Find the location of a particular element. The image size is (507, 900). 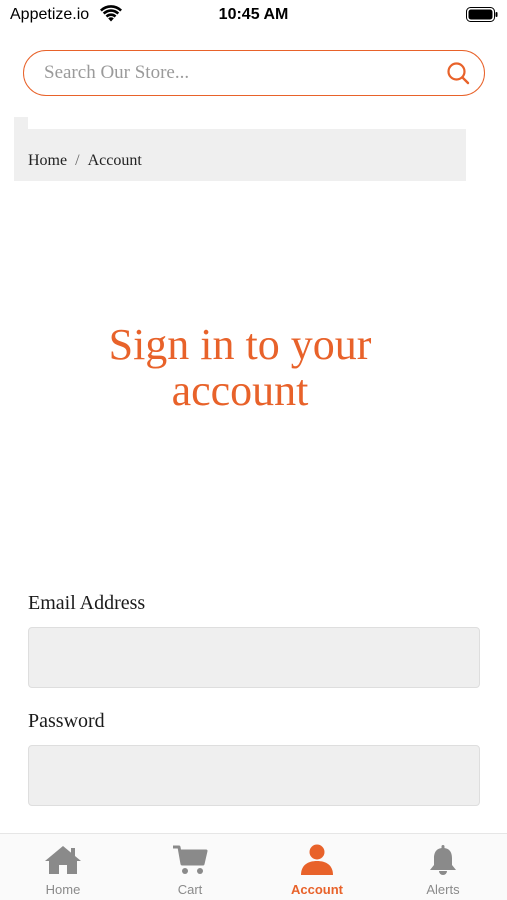

bell-icon is located at coordinates (443, 860).